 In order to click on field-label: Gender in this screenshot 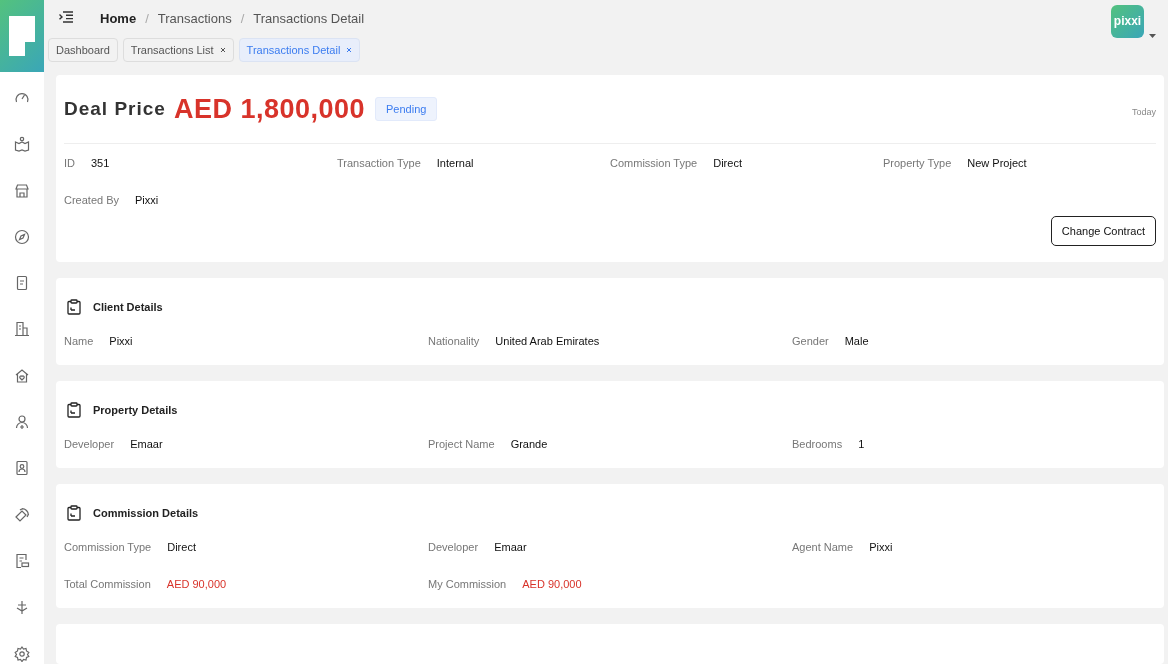, I will do `click(810, 341)`.